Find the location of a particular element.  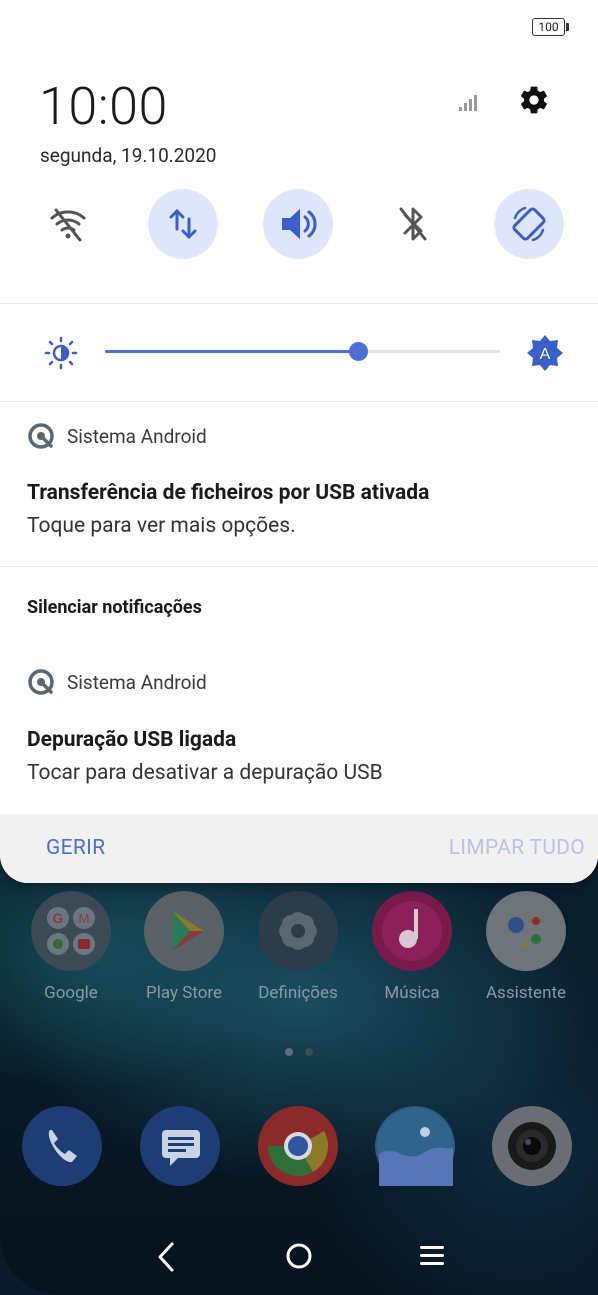

app-settings: Definições is located at coordinates (298, 947).